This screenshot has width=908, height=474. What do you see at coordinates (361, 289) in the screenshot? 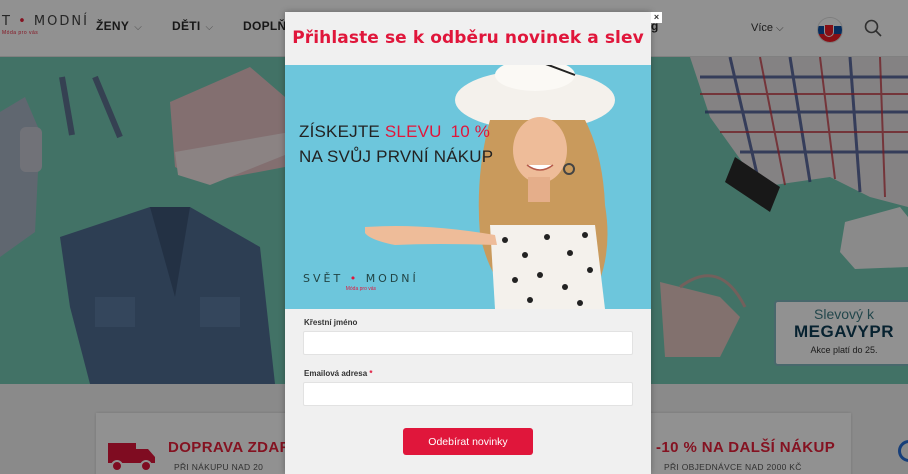
I see `banner-logo-tagline: Móda pro vás` at bounding box center [361, 289].